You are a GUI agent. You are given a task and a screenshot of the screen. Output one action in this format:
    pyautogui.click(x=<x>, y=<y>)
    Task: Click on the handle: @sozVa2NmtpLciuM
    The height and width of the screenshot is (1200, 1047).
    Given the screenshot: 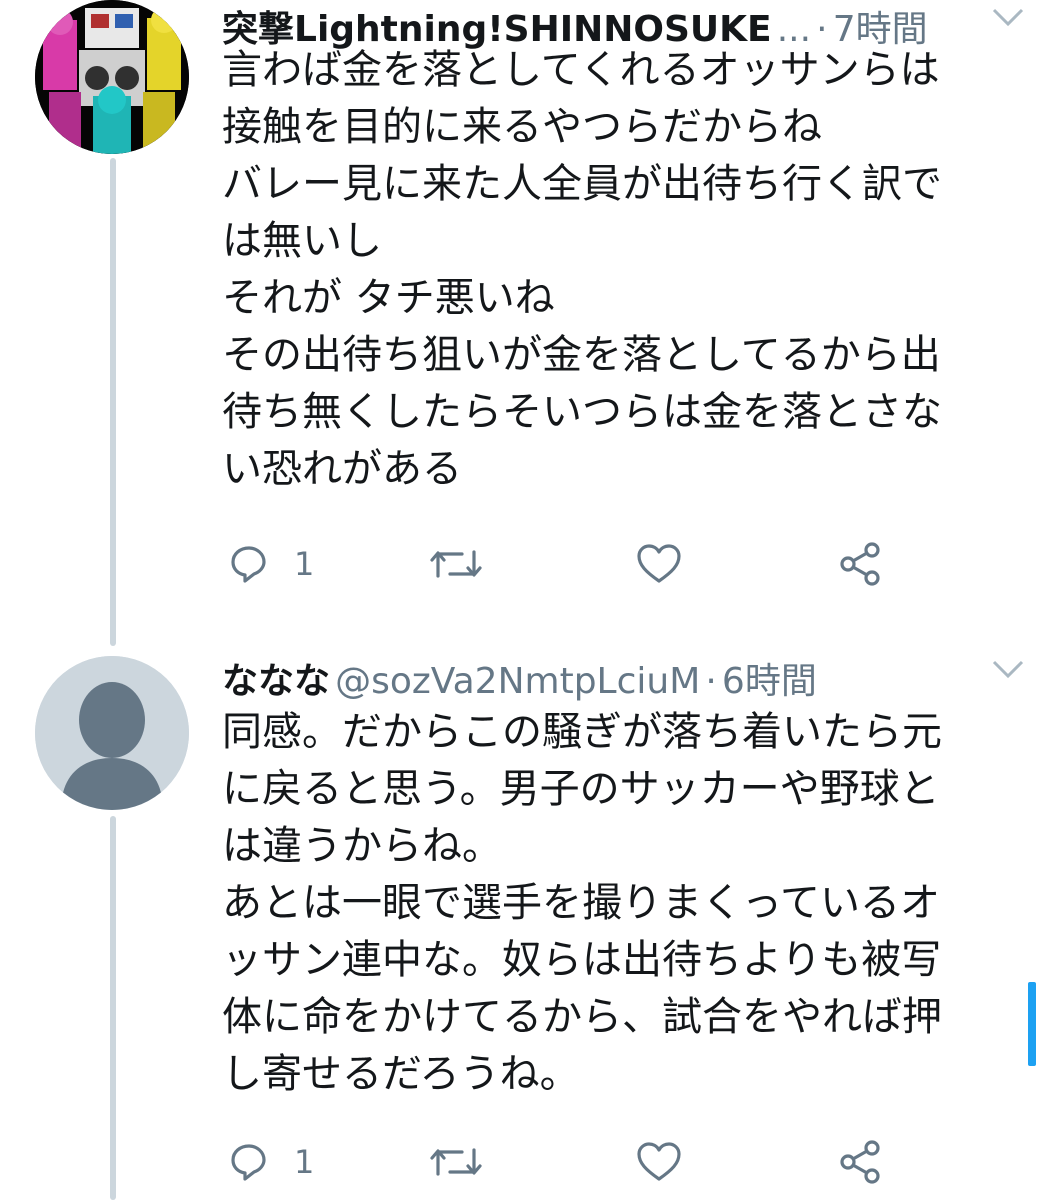 What is the action you would take?
    pyautogui.click(x=517, y=681)
    